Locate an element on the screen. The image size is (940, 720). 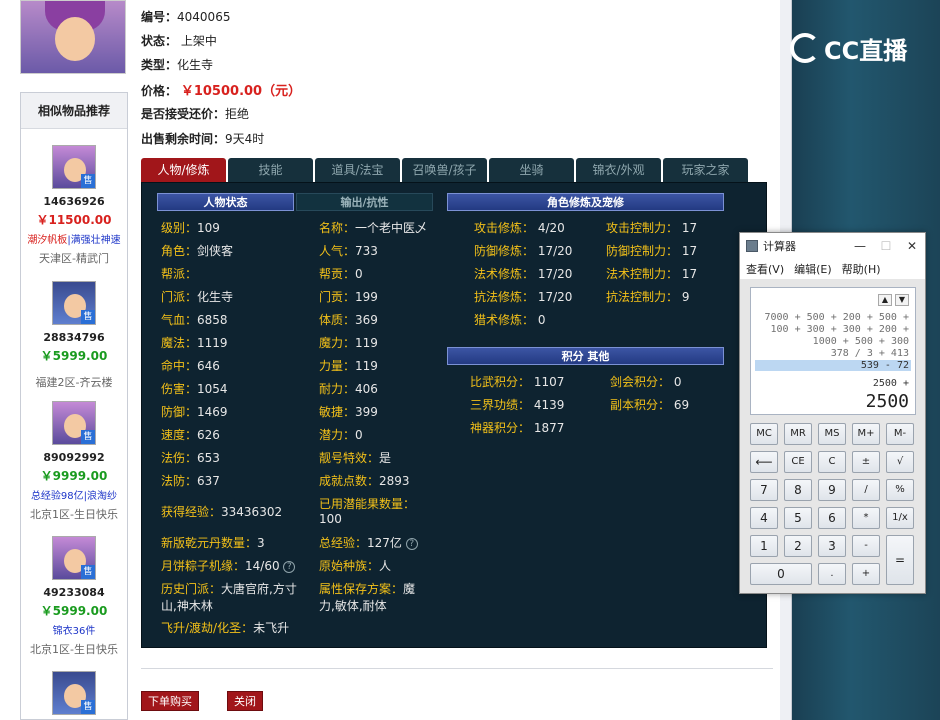
calculator-titlebar: 计算器 — ☐ ✕ is located at coordinates (832, 246).